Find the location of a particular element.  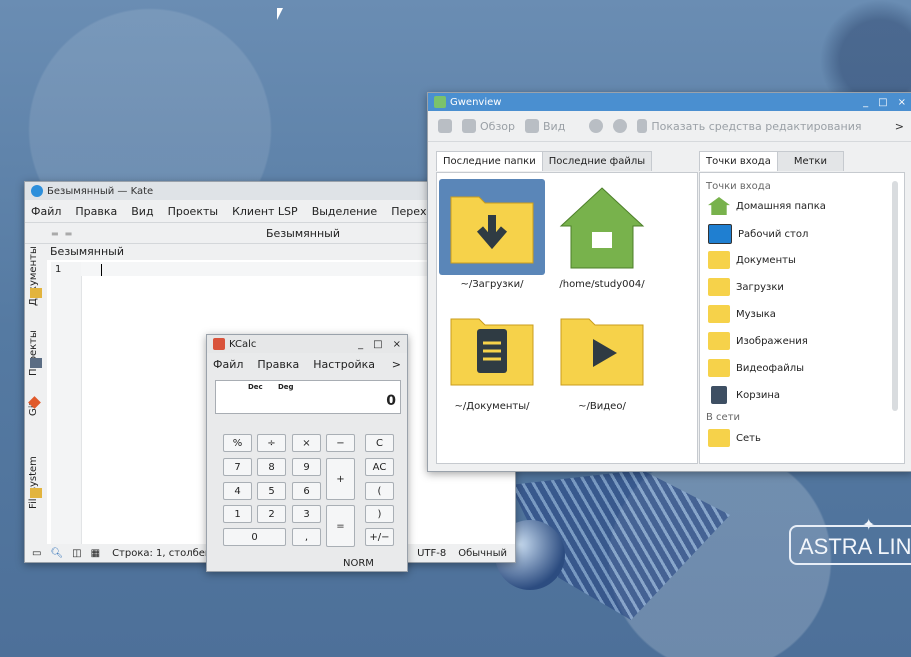

digit-0-button: 0 is located at coordinates (254, 537).